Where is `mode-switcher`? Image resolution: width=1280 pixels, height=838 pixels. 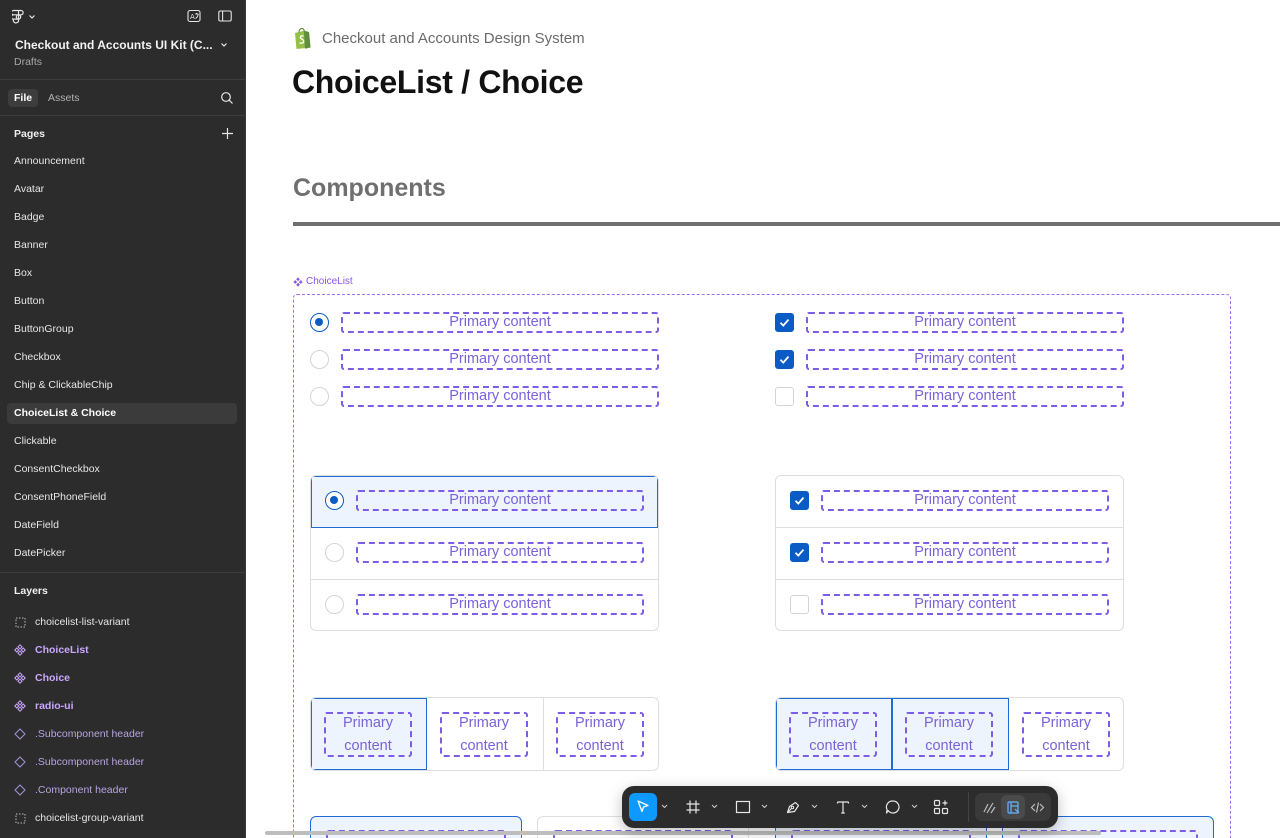 mode-switcher is located at coordinates (1013, 807).